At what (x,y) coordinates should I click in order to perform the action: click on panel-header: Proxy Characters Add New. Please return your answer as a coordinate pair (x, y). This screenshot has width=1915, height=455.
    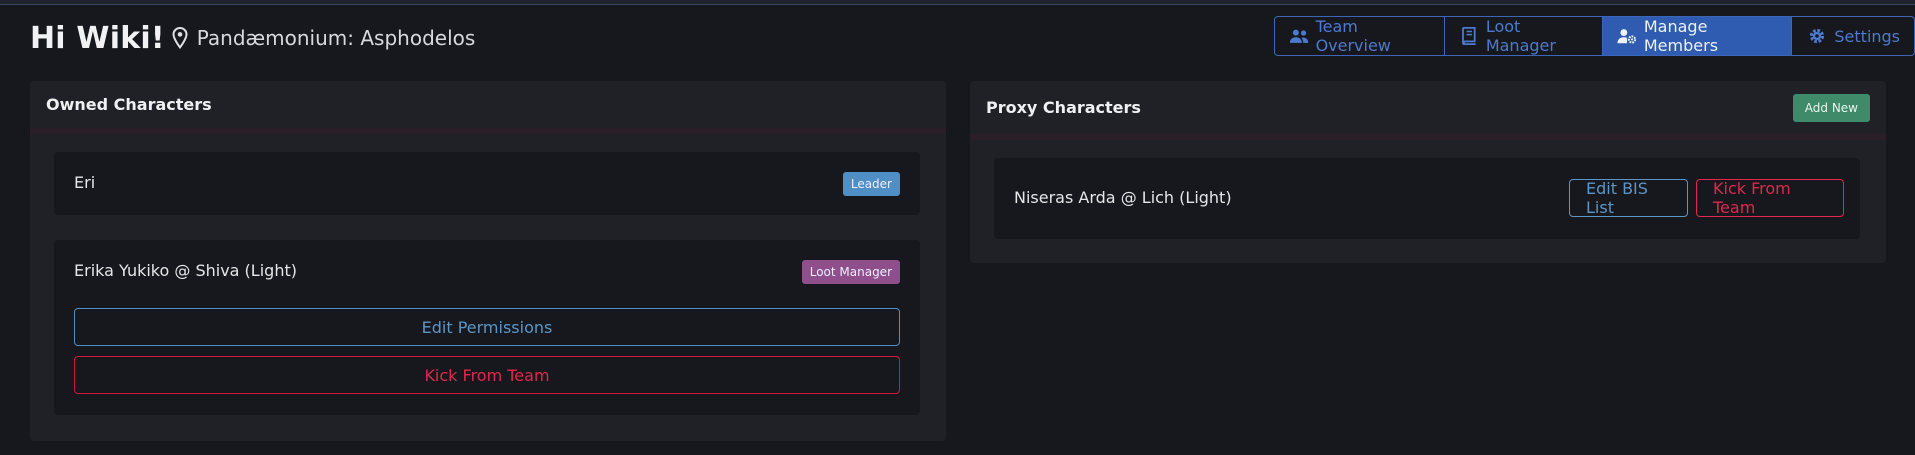
    Looking at the image, I should click on (1428, 110).